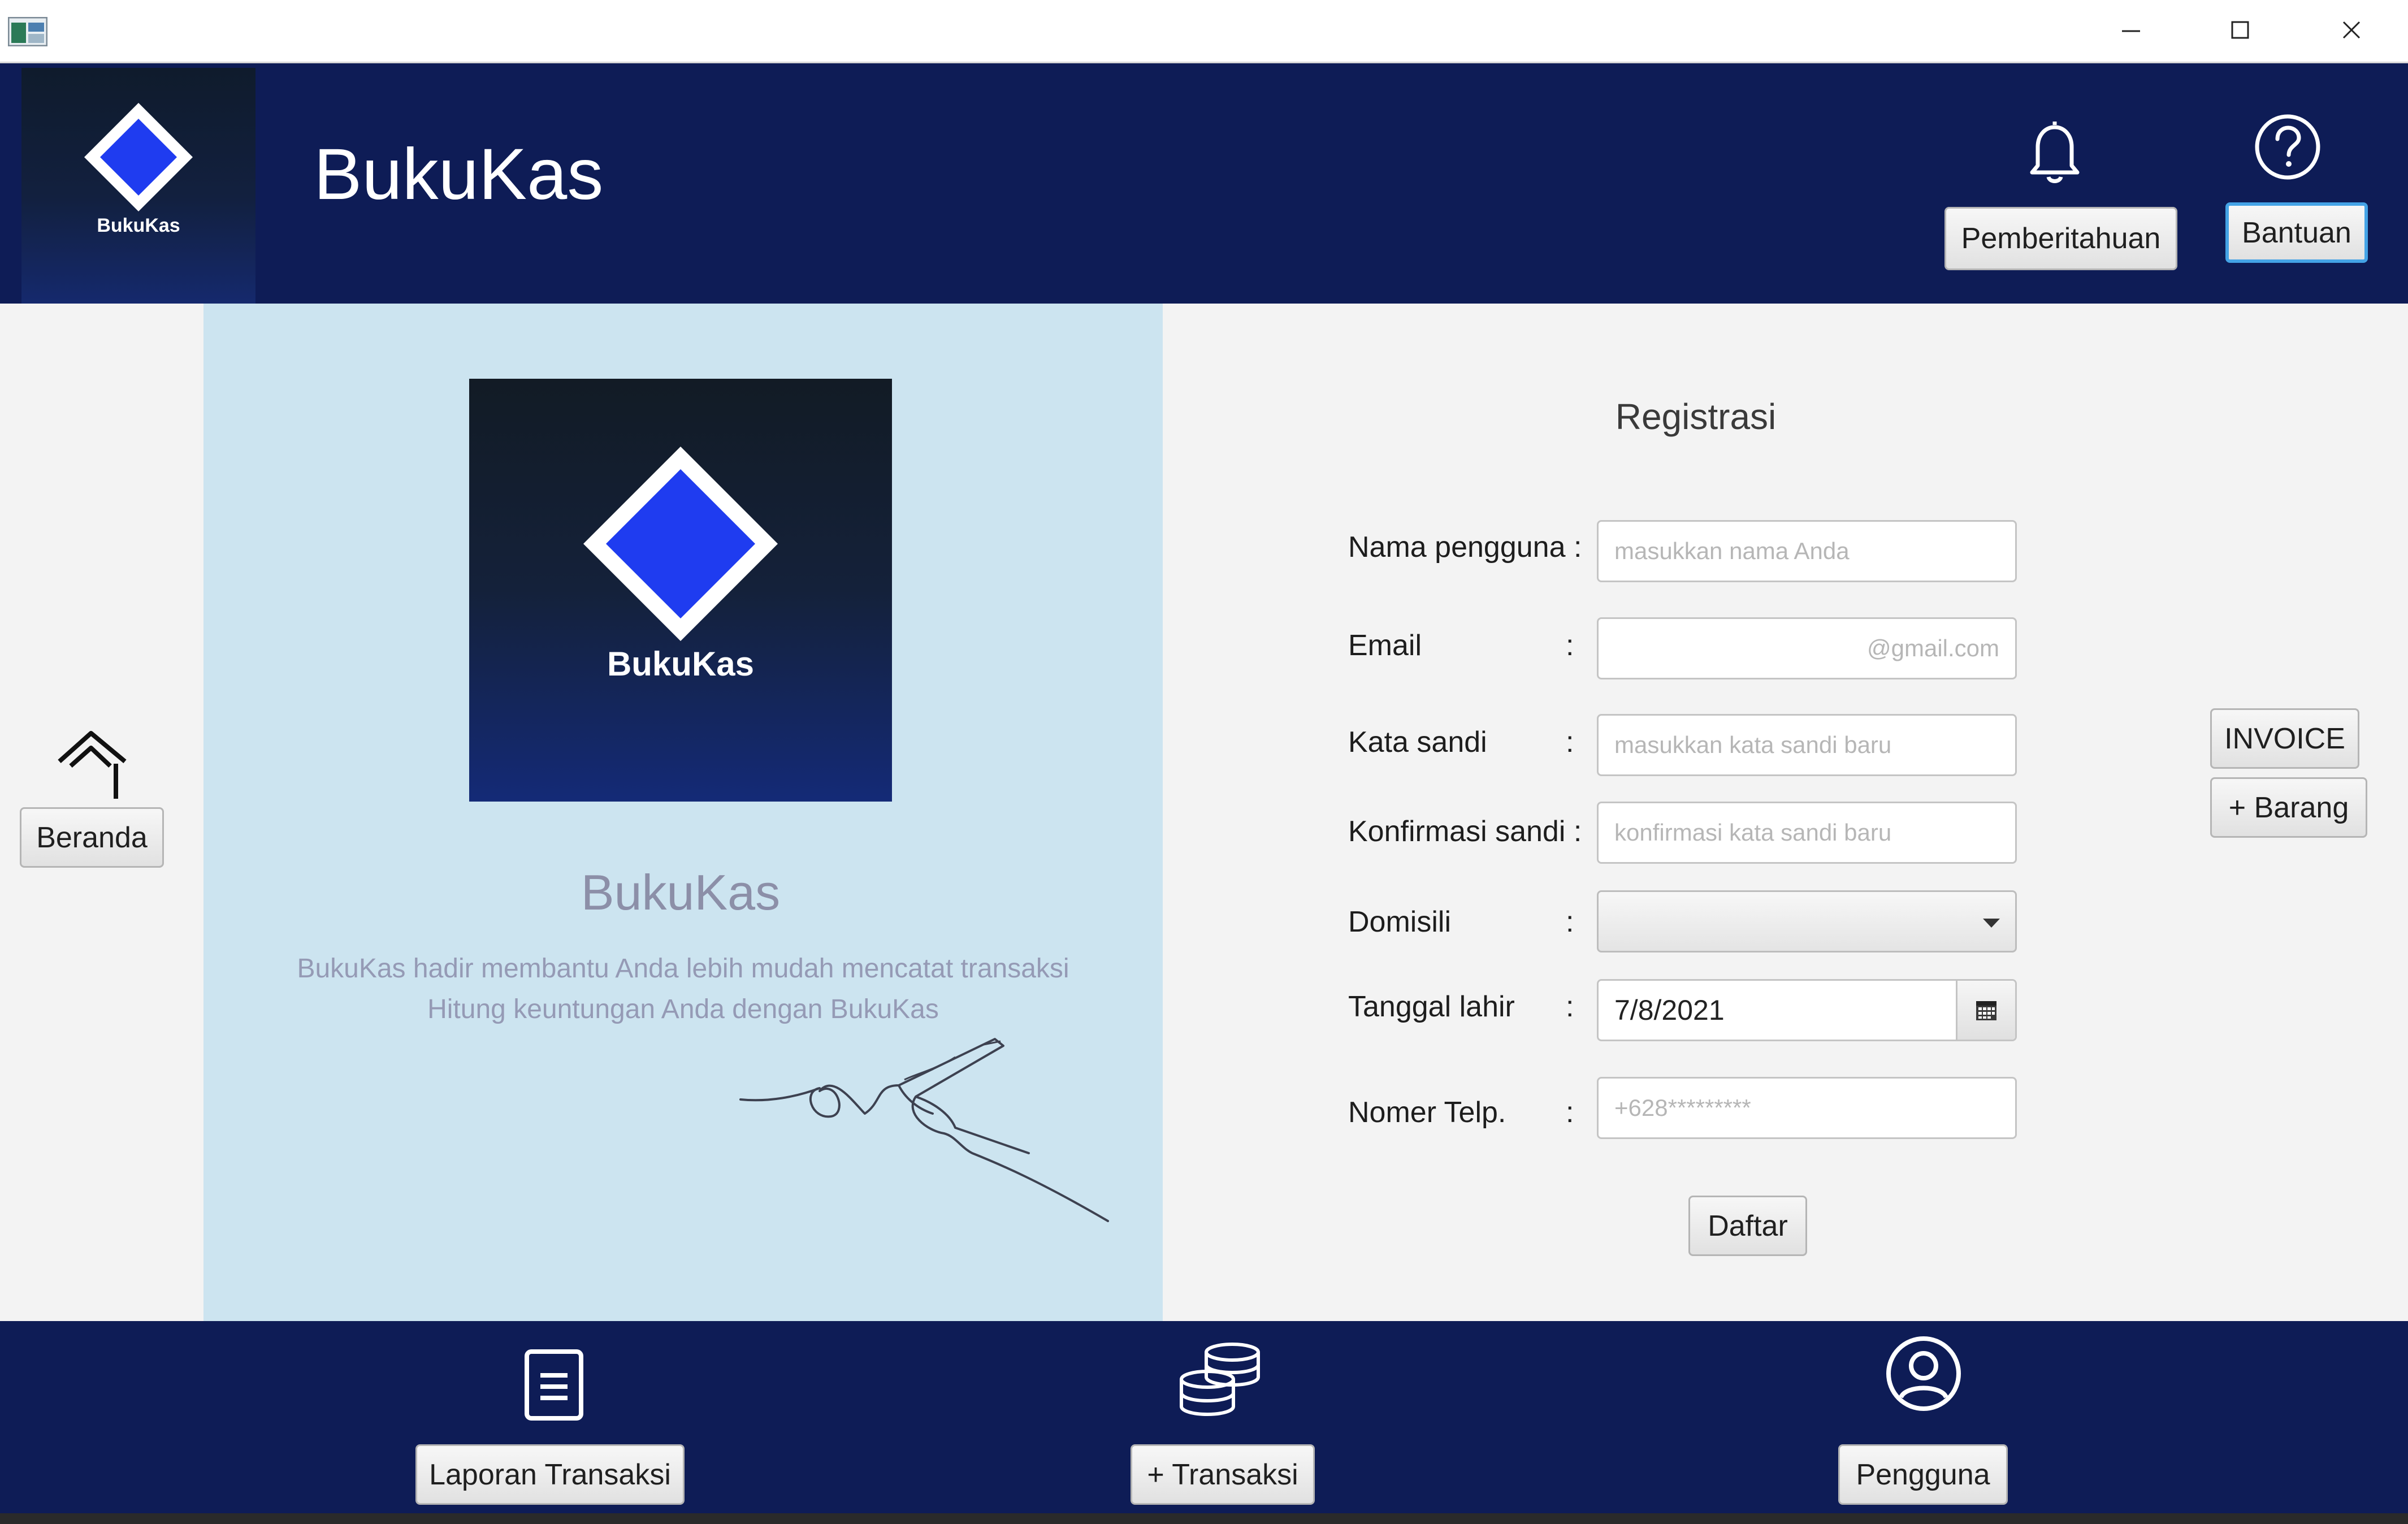  Describe the element at coordinates (681, 892) in the screenshot. I see `hero-title: BukuKas` at that location.